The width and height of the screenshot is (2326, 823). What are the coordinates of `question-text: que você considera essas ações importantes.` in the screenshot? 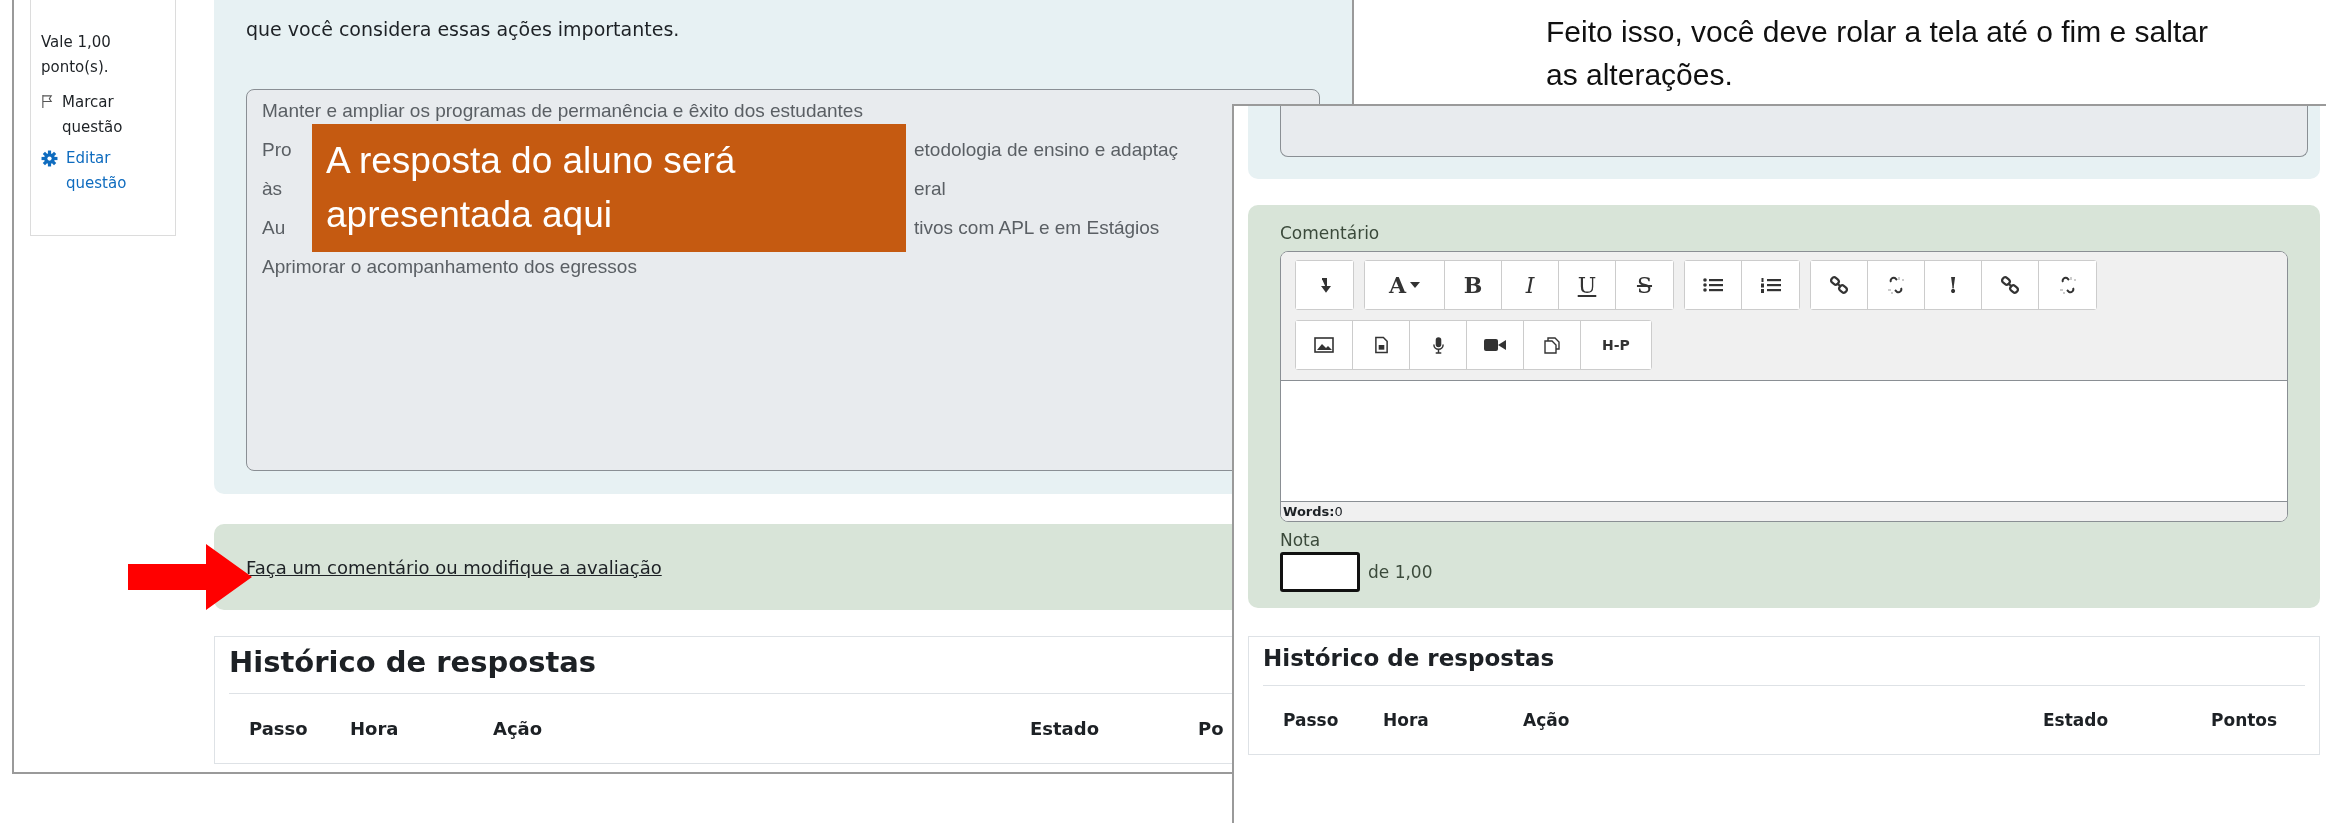 It's located at (463, 29).